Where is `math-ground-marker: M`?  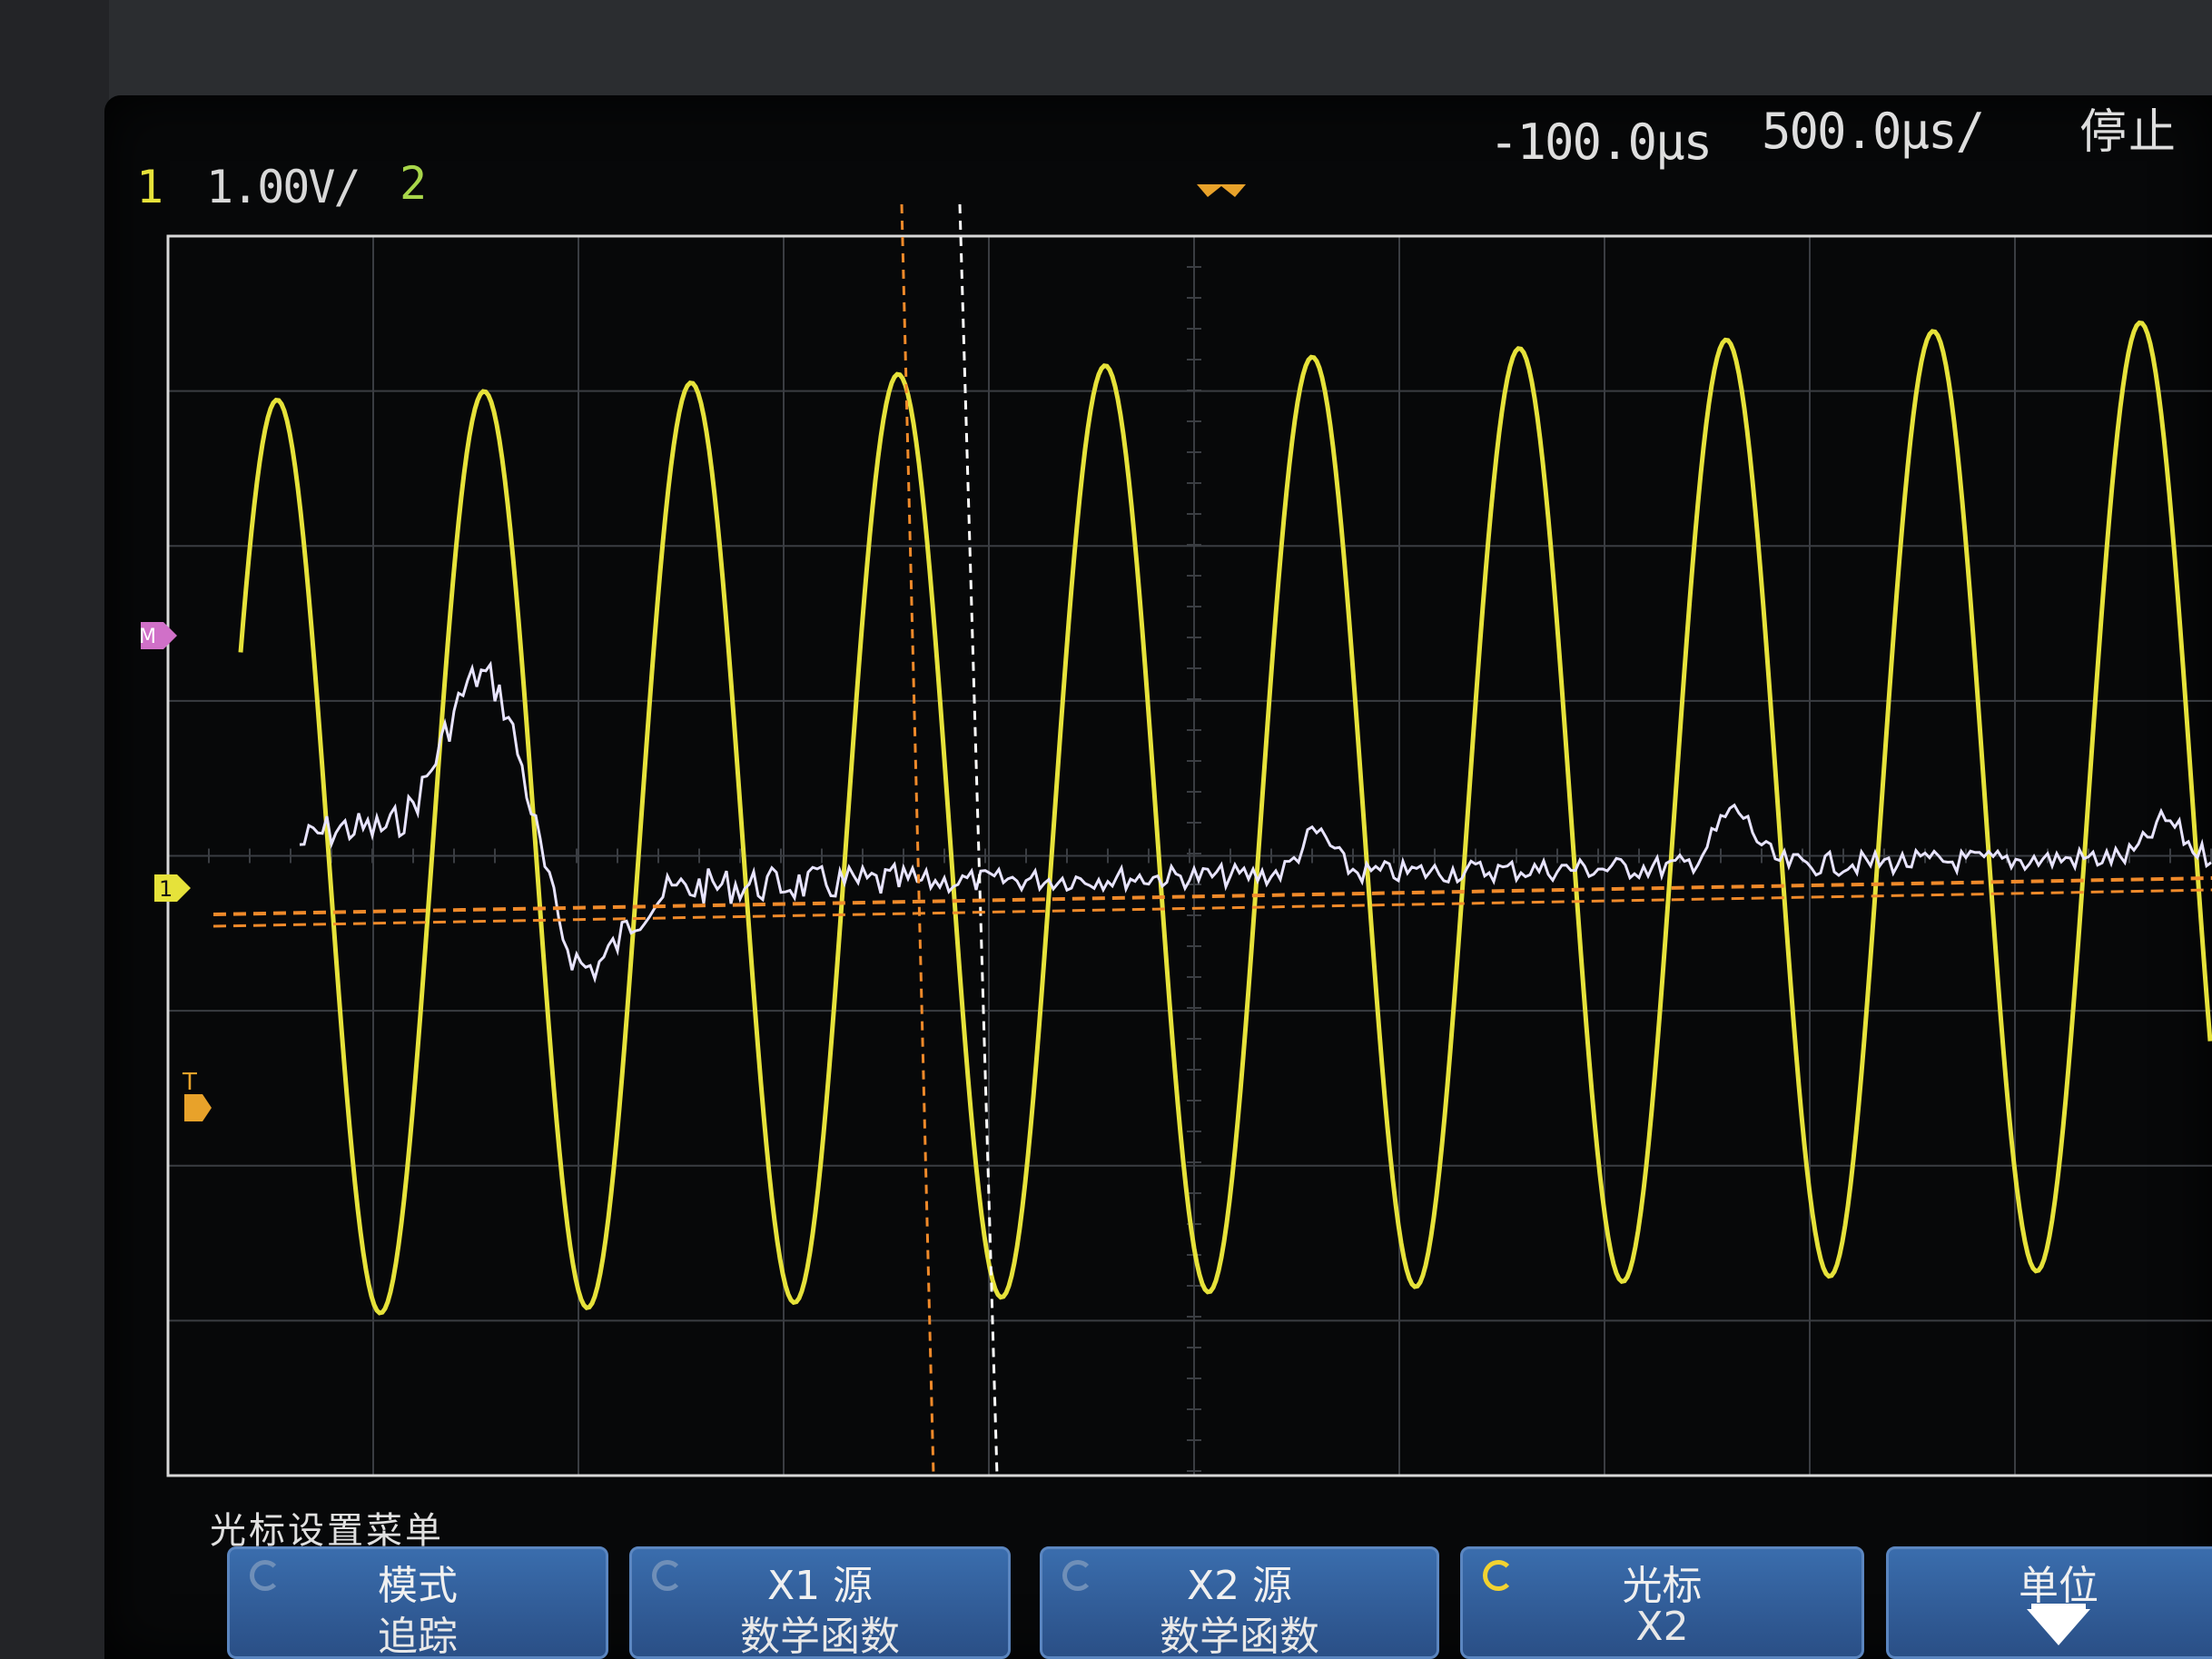
math-ground-marker: M is located at coordinates (158, 635).